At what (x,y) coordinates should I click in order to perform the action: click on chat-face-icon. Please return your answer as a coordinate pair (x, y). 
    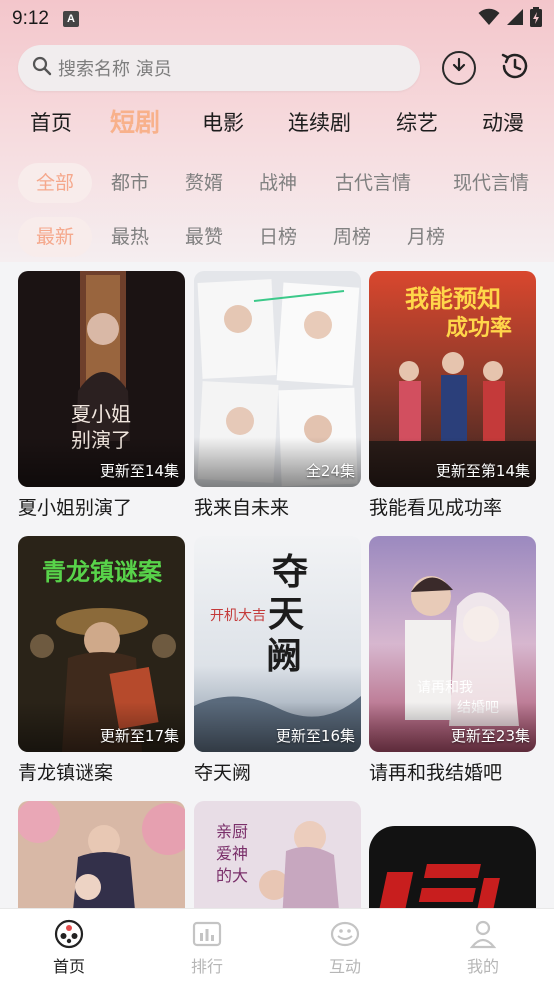
    Looking at the image, I should click on (345, 934).